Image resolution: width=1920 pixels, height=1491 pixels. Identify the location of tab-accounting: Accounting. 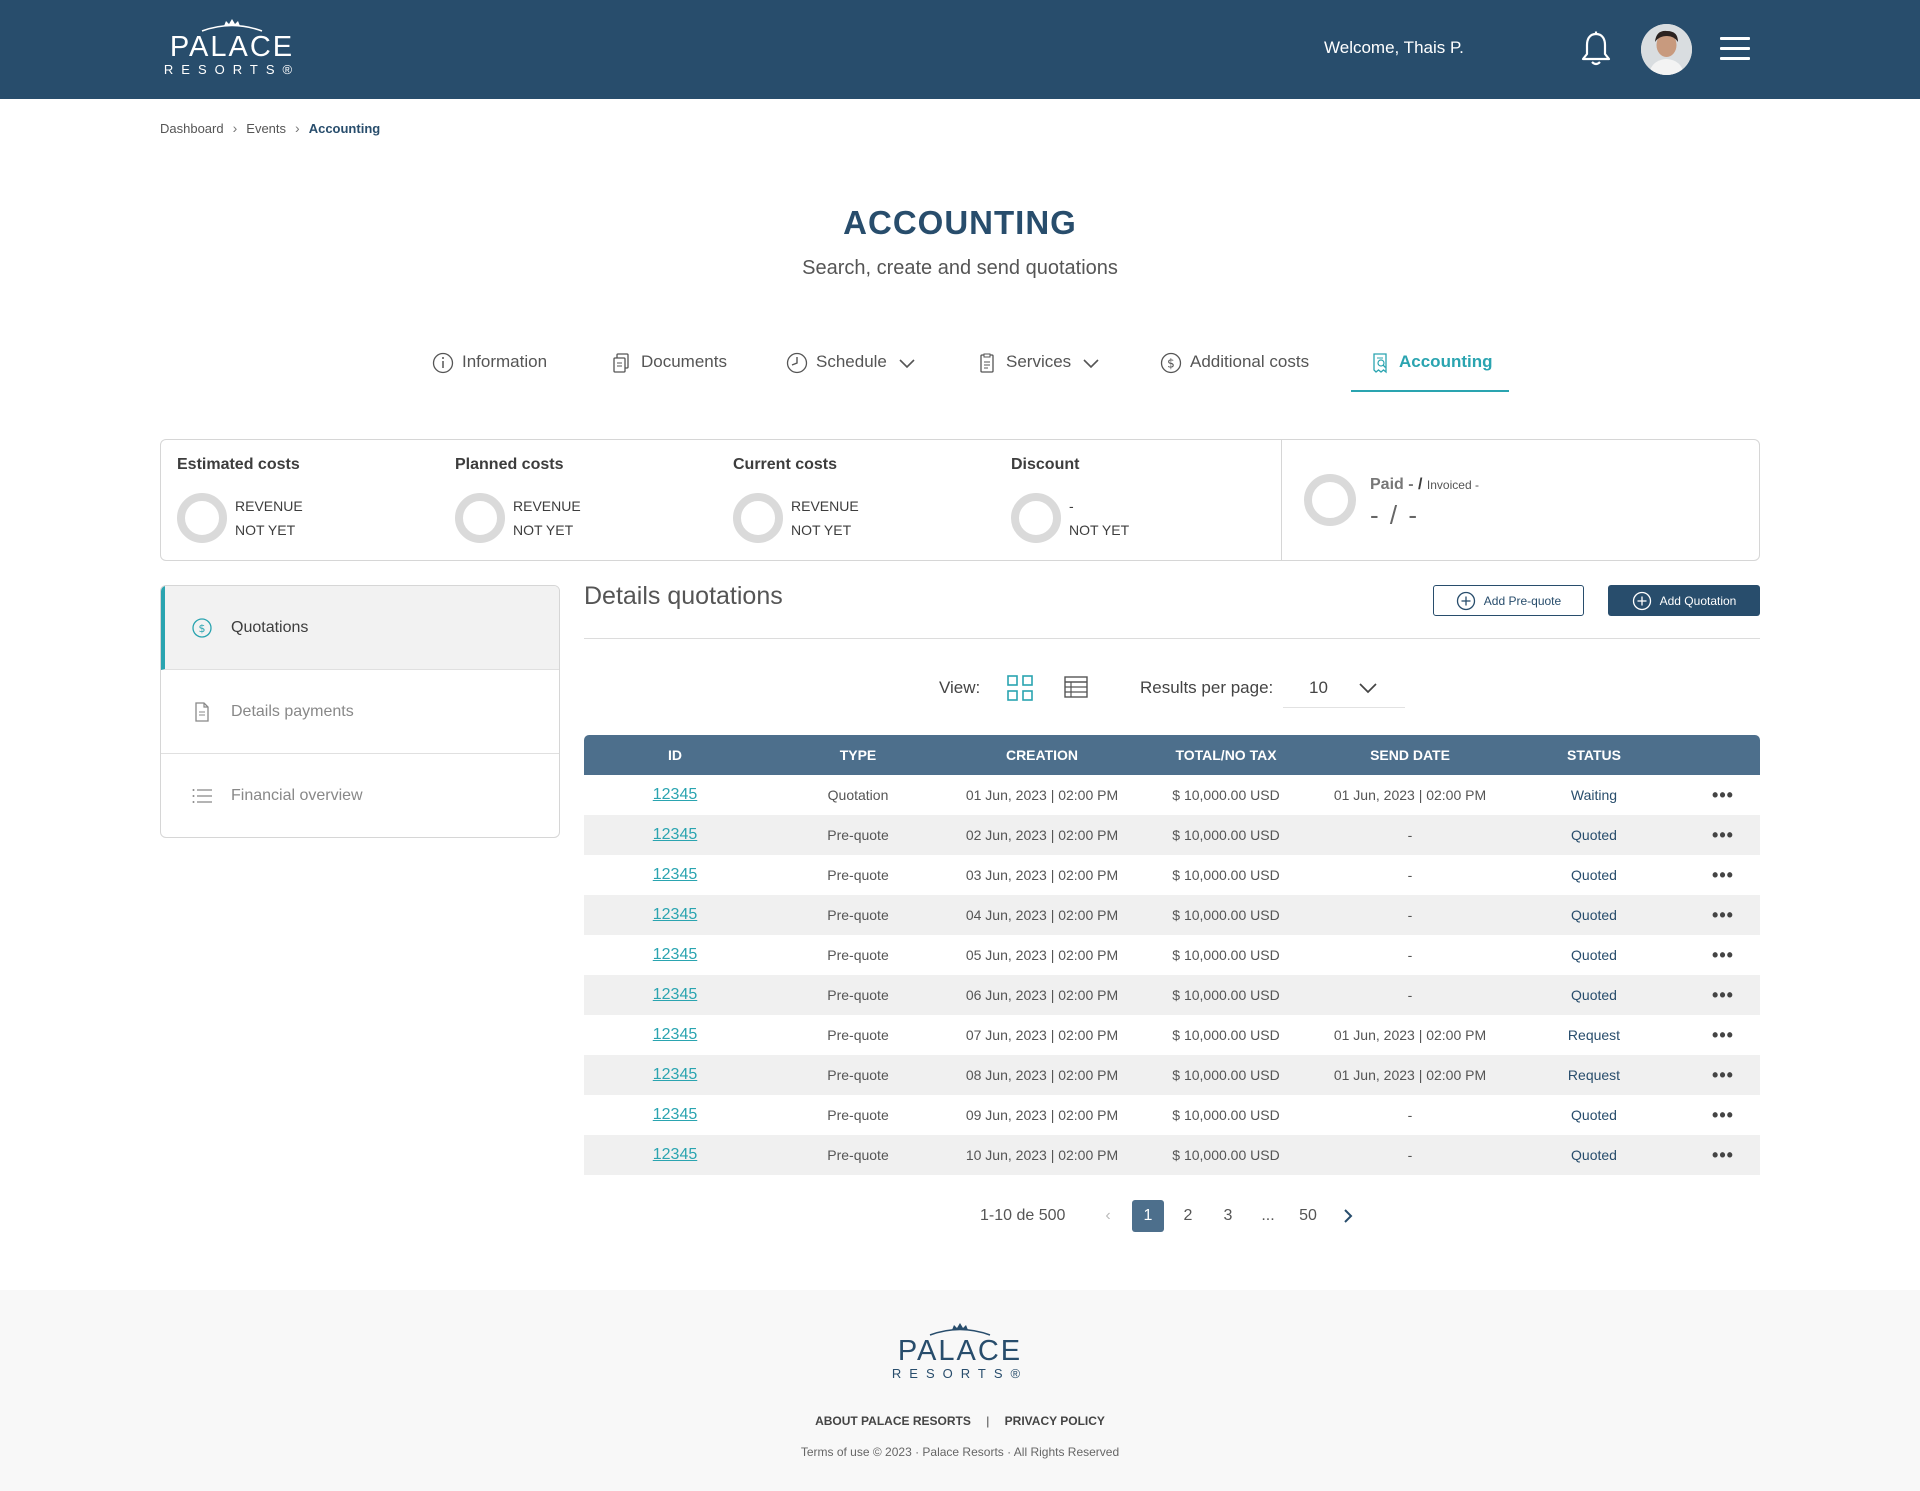
(1429, 372).